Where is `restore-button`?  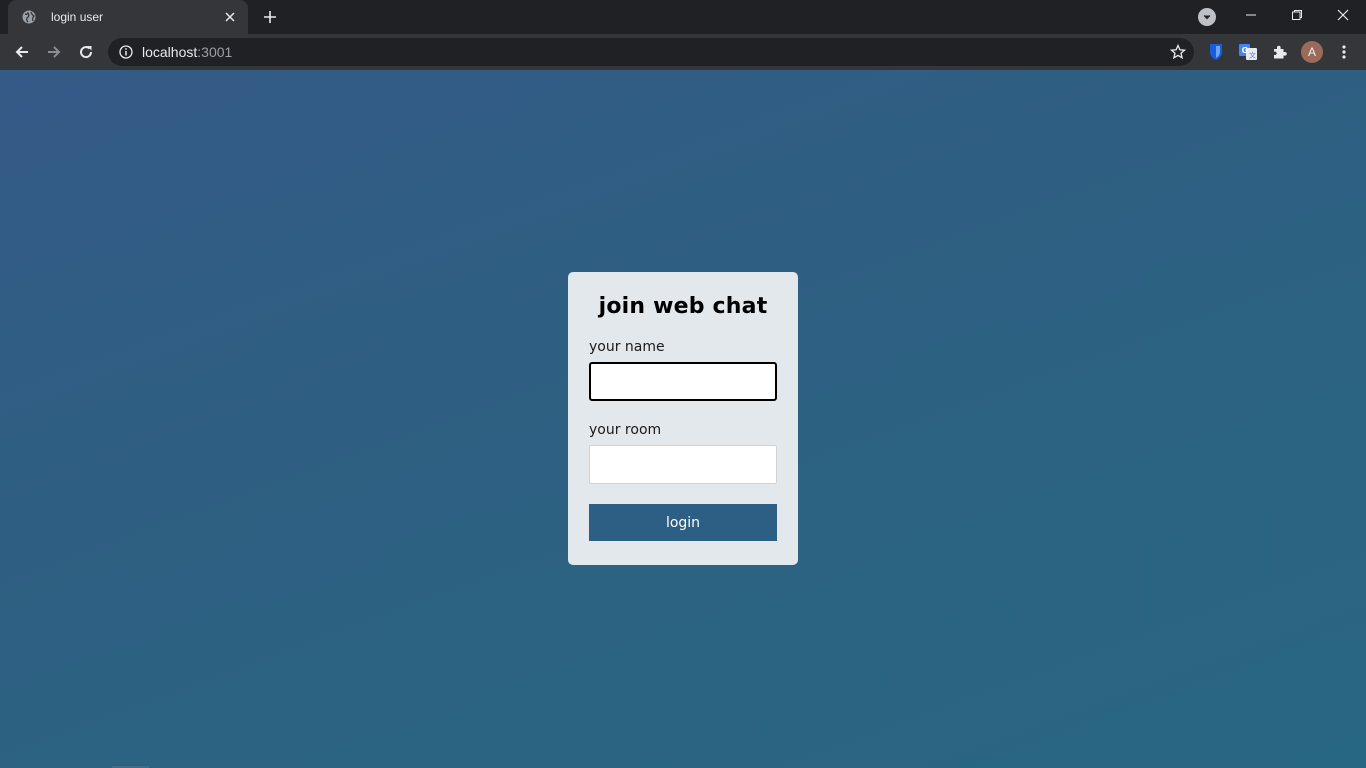
restore-button is located at coordinates (1297, 15).